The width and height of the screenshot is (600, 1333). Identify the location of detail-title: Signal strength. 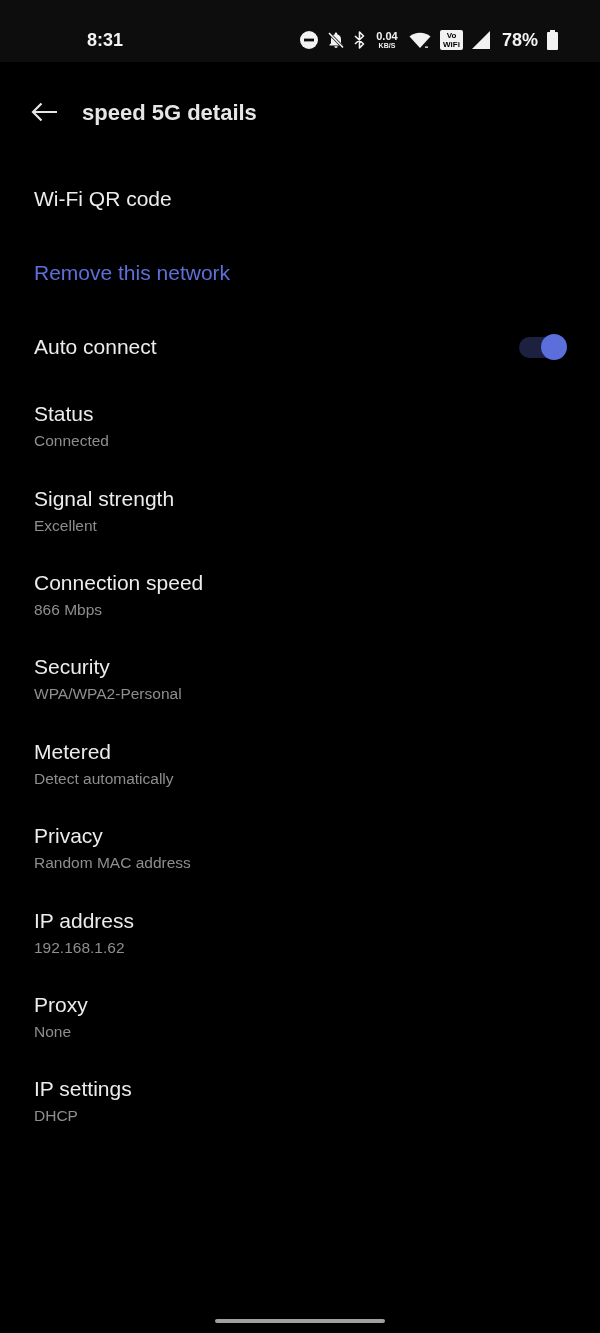
(104, 498).